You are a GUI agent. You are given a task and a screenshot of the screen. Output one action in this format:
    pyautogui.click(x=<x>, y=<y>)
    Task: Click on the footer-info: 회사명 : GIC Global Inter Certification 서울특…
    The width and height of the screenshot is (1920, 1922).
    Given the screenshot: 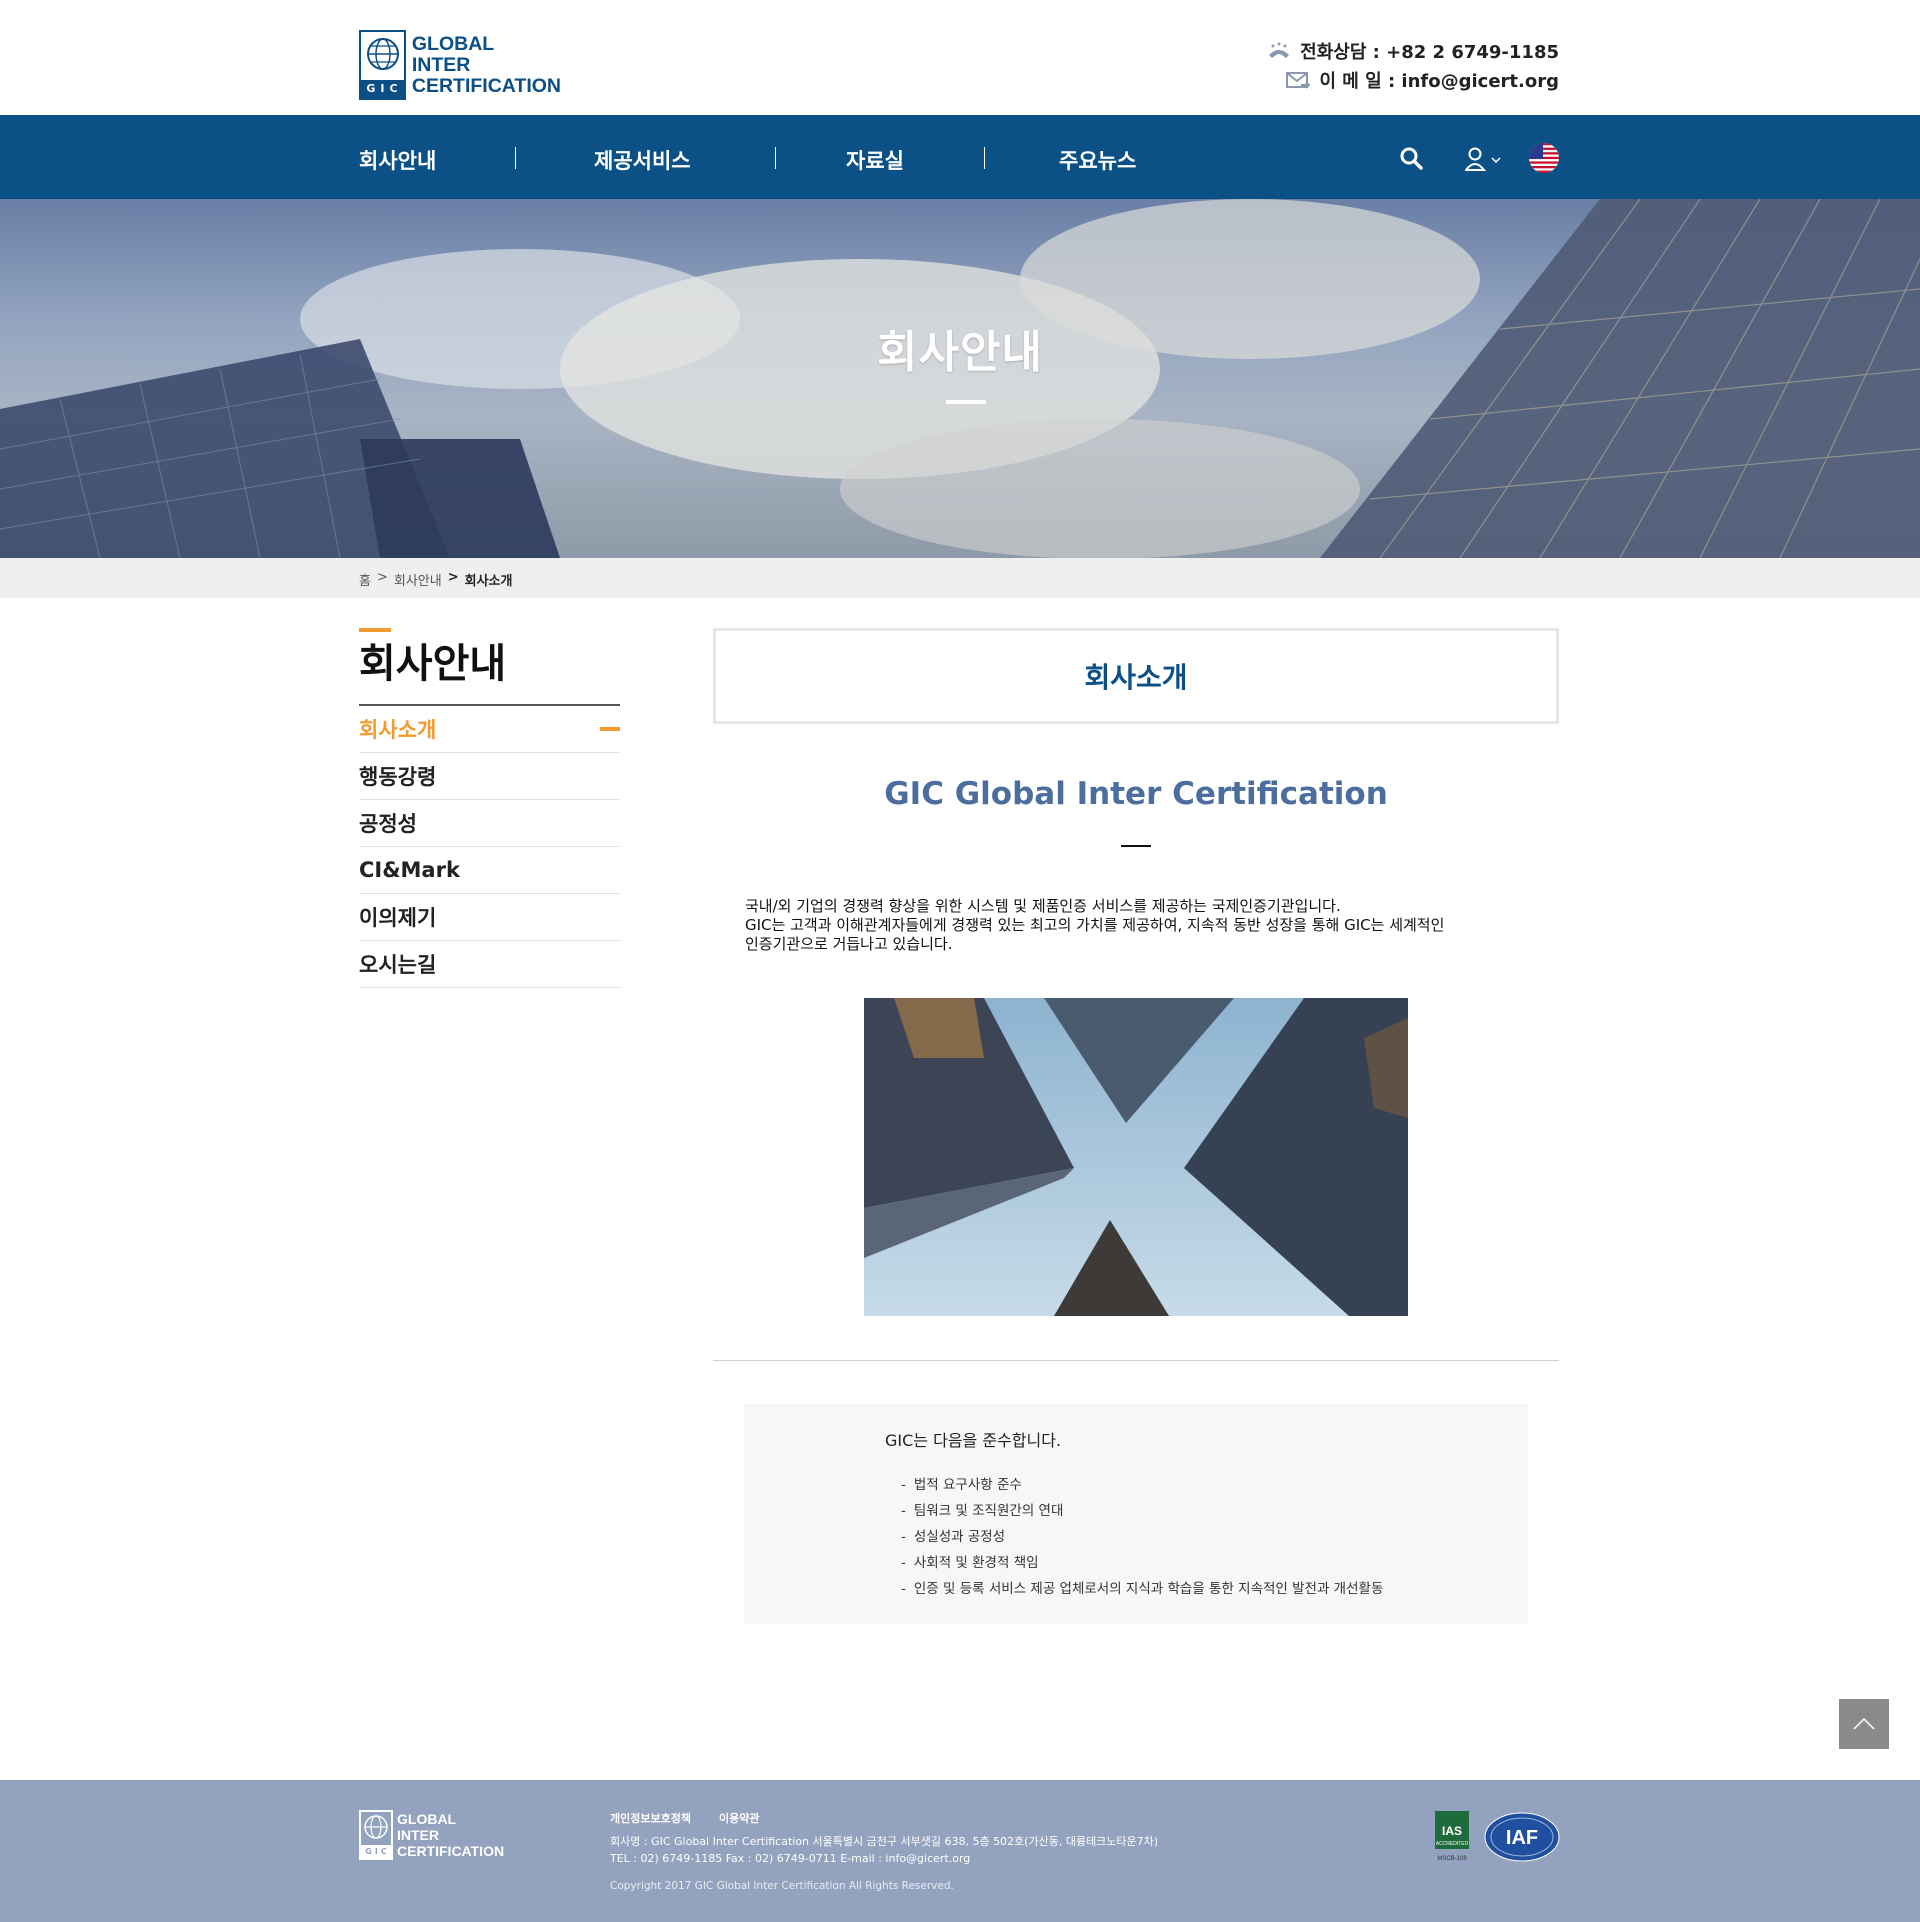 What is the action you would take?
    pyautogui.click(x=884, y=1850)
    